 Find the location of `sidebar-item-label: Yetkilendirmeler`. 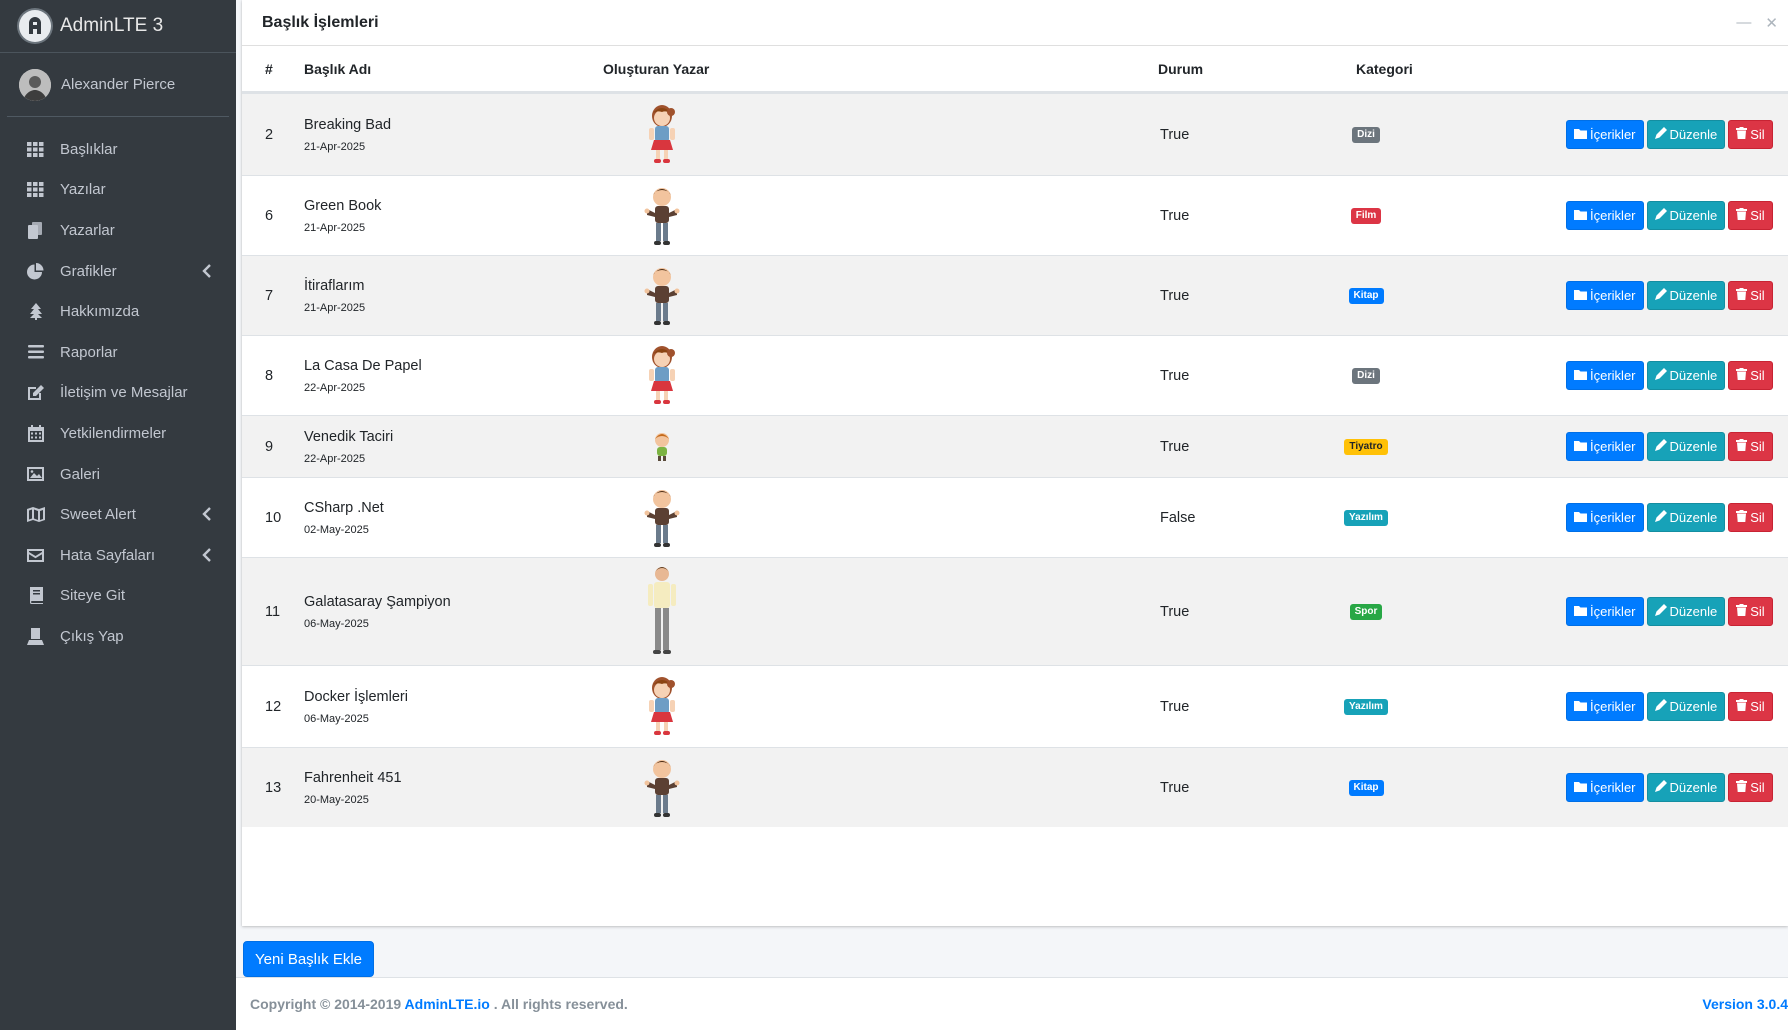

sidebar-item-label: Yetkilendirmeler is located at coordinates (113, 433).